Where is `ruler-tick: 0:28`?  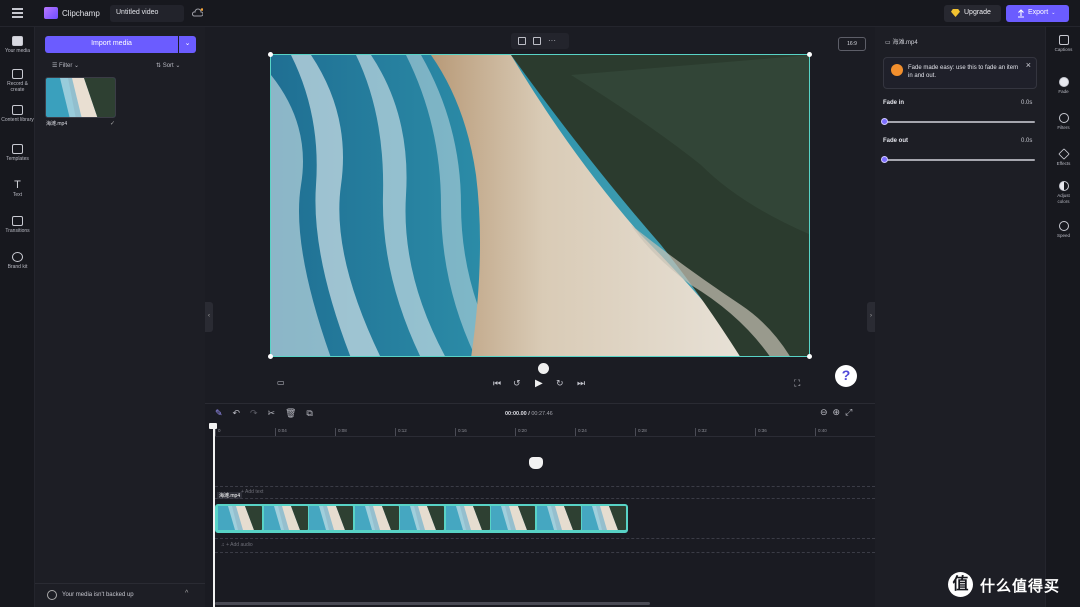 ruler-tick: 0:28 is located at coordinates (641, 432).